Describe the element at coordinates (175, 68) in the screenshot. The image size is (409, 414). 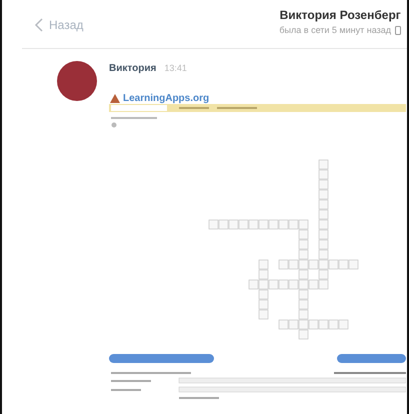
I see `message-time: 13:41` at that location.